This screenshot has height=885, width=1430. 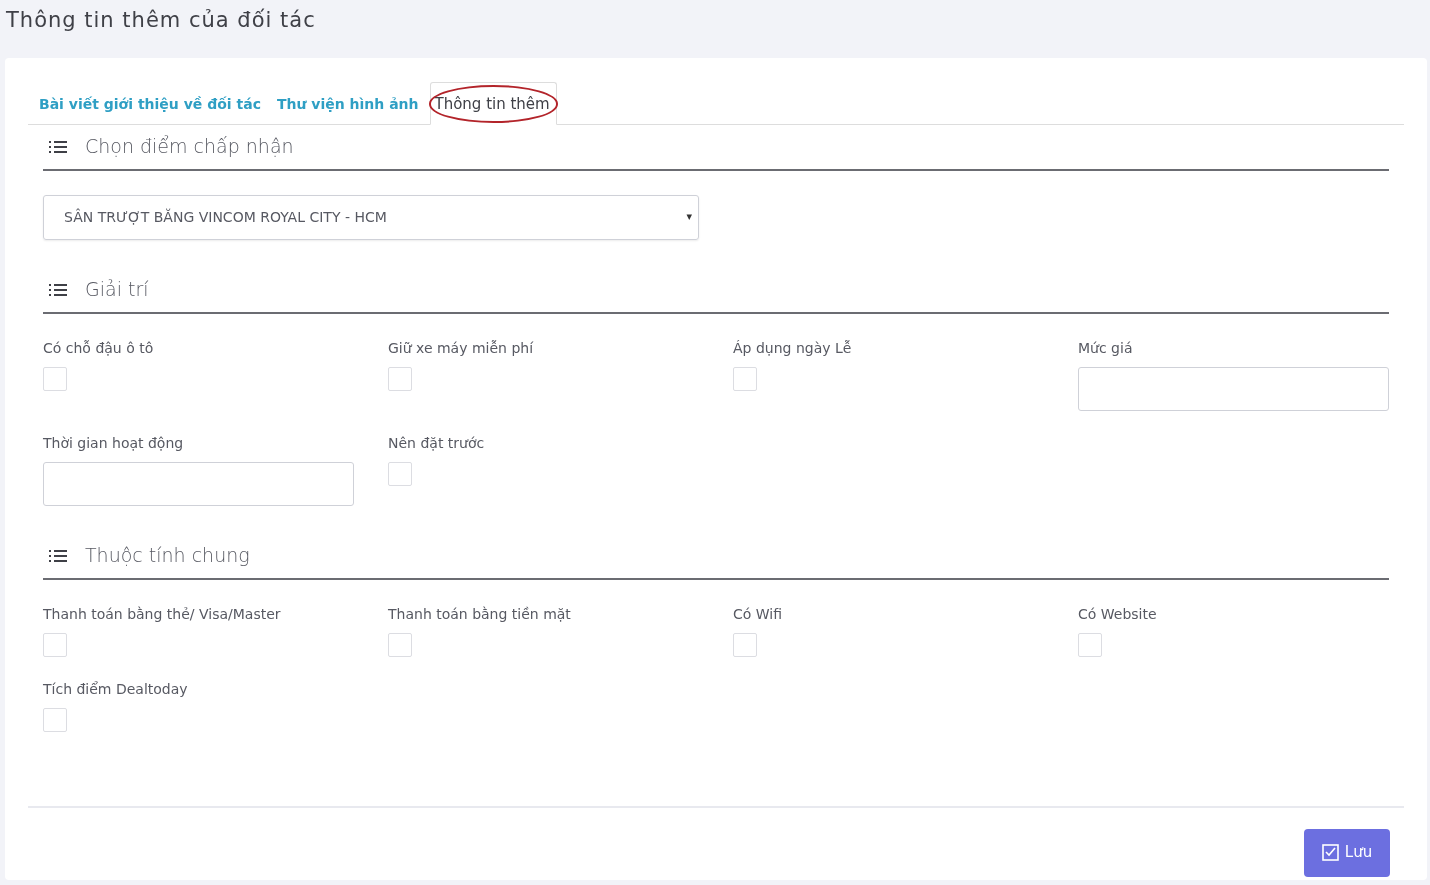 I want to click on tab: Thông tin thêm, so click(x=493, y=103).